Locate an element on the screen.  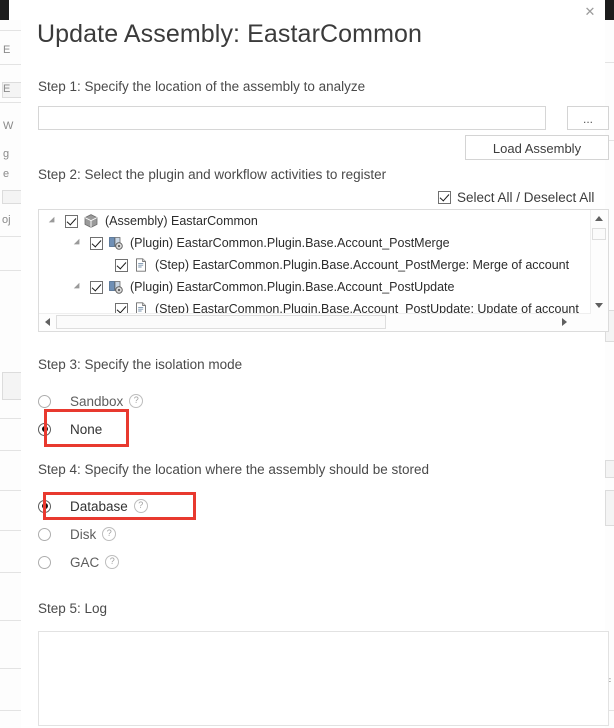
assembly-icon is located at coordinates (91, 221).